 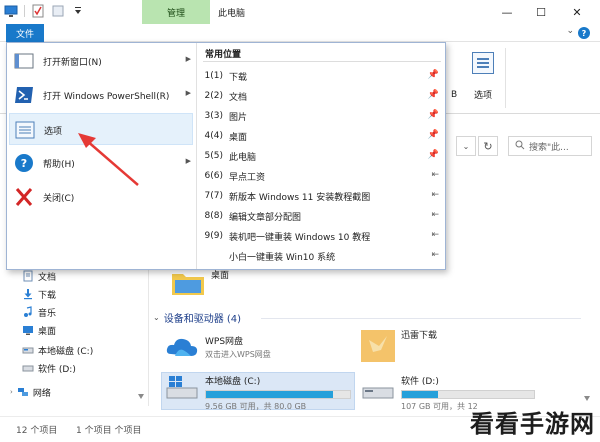 I want to click on frequent-place-item: 1(1) 下载 📌, so click(x=322, y=76).